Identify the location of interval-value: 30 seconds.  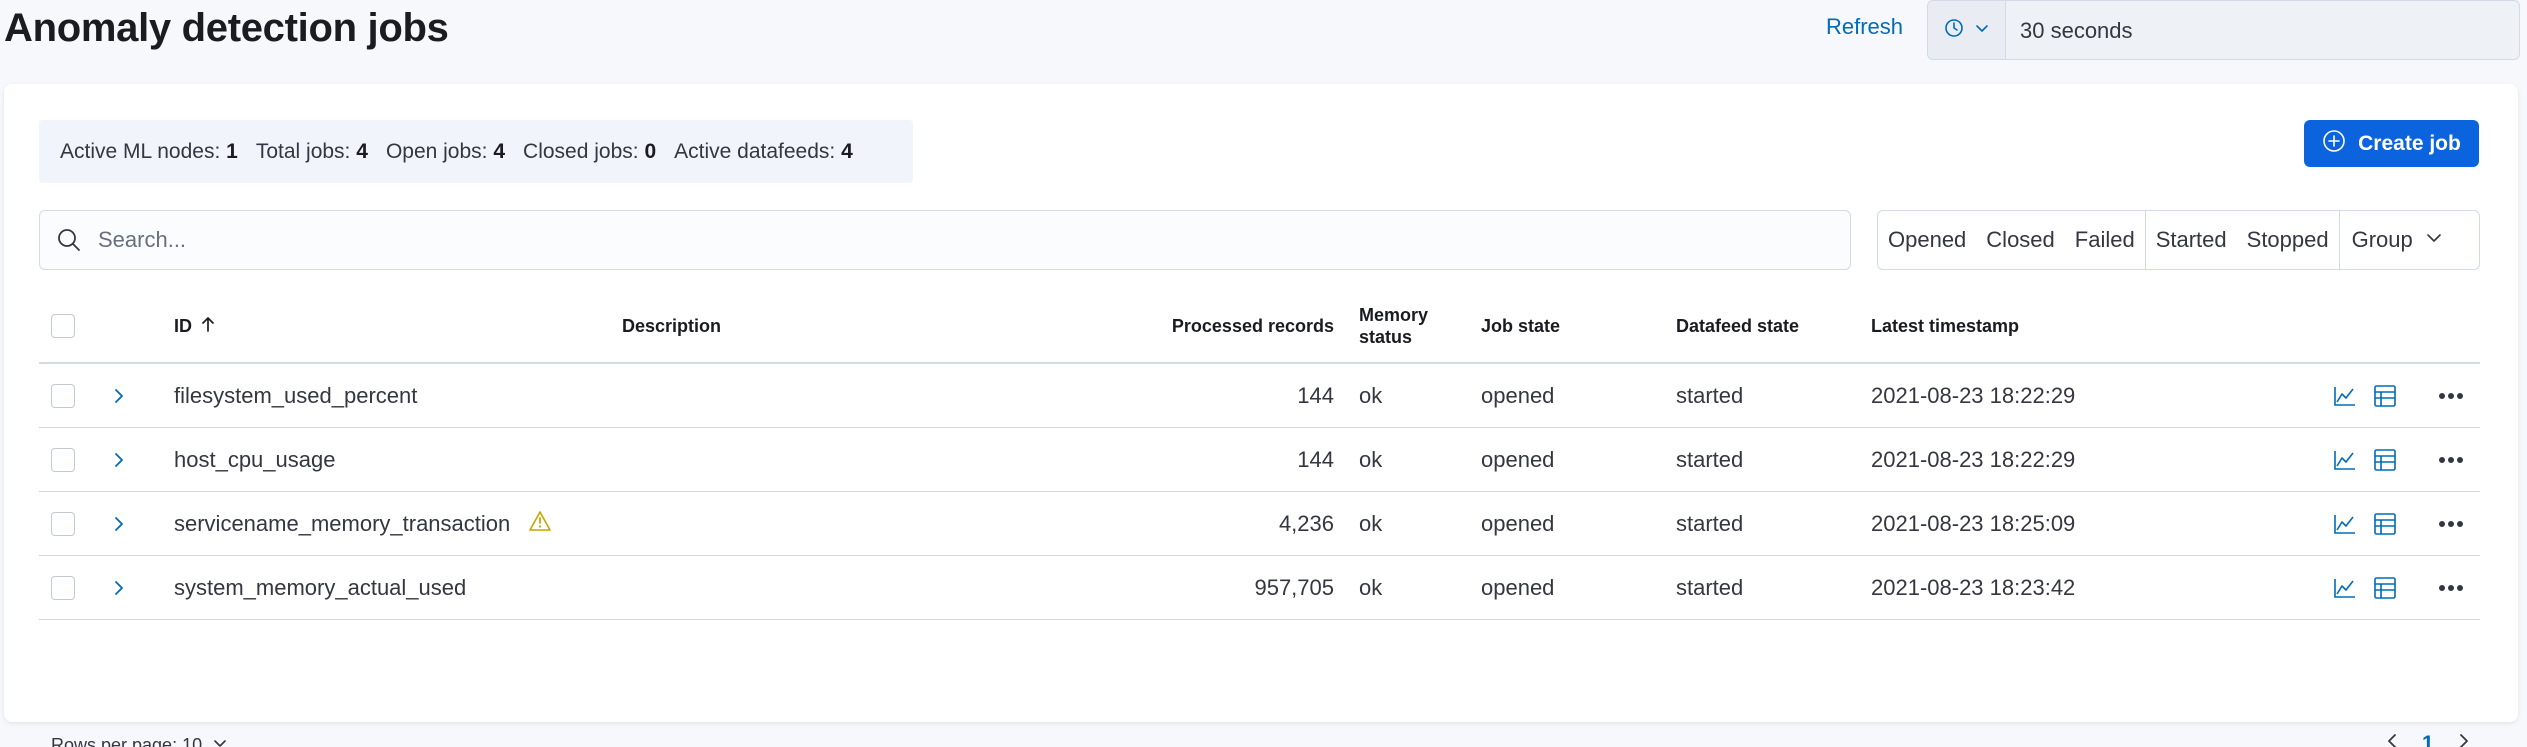
(2076, 30).